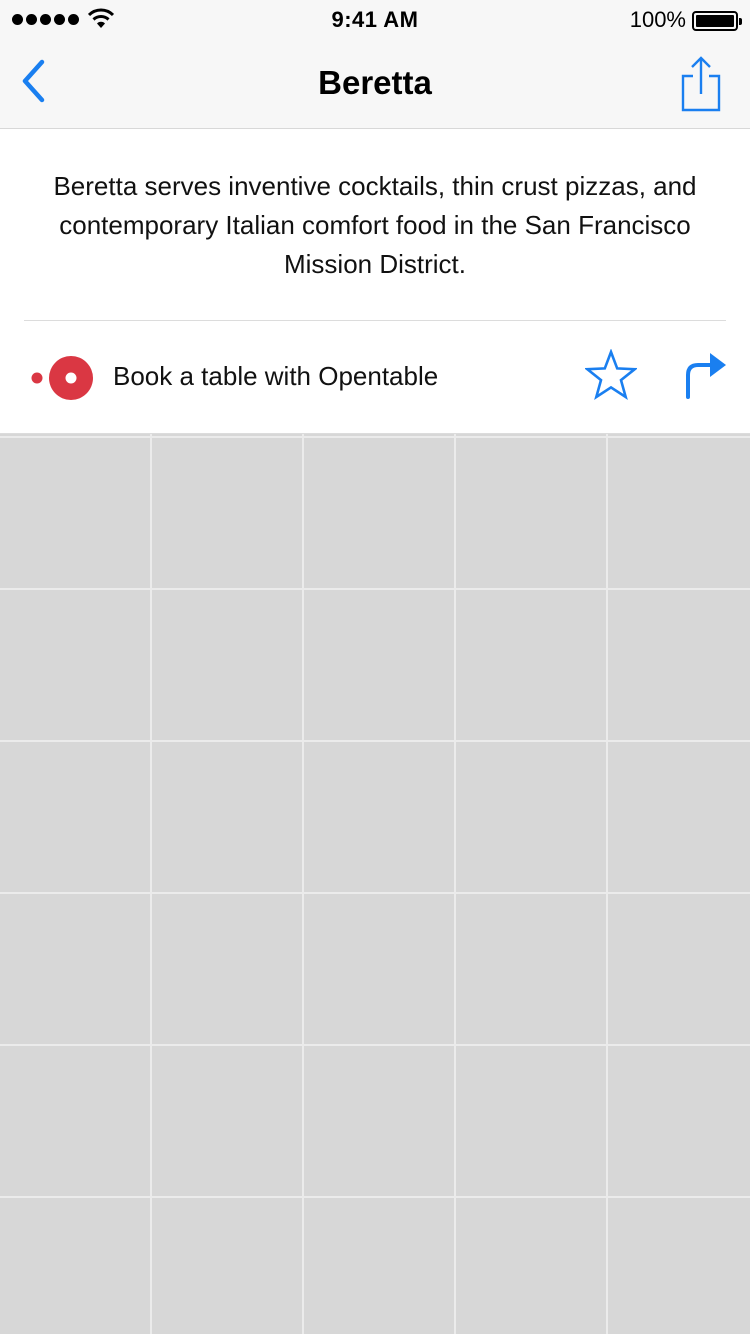  What do you see at coordinates (717, 21) in the screenshot?
I see `battery-icon` at bounding box center [717, 21].